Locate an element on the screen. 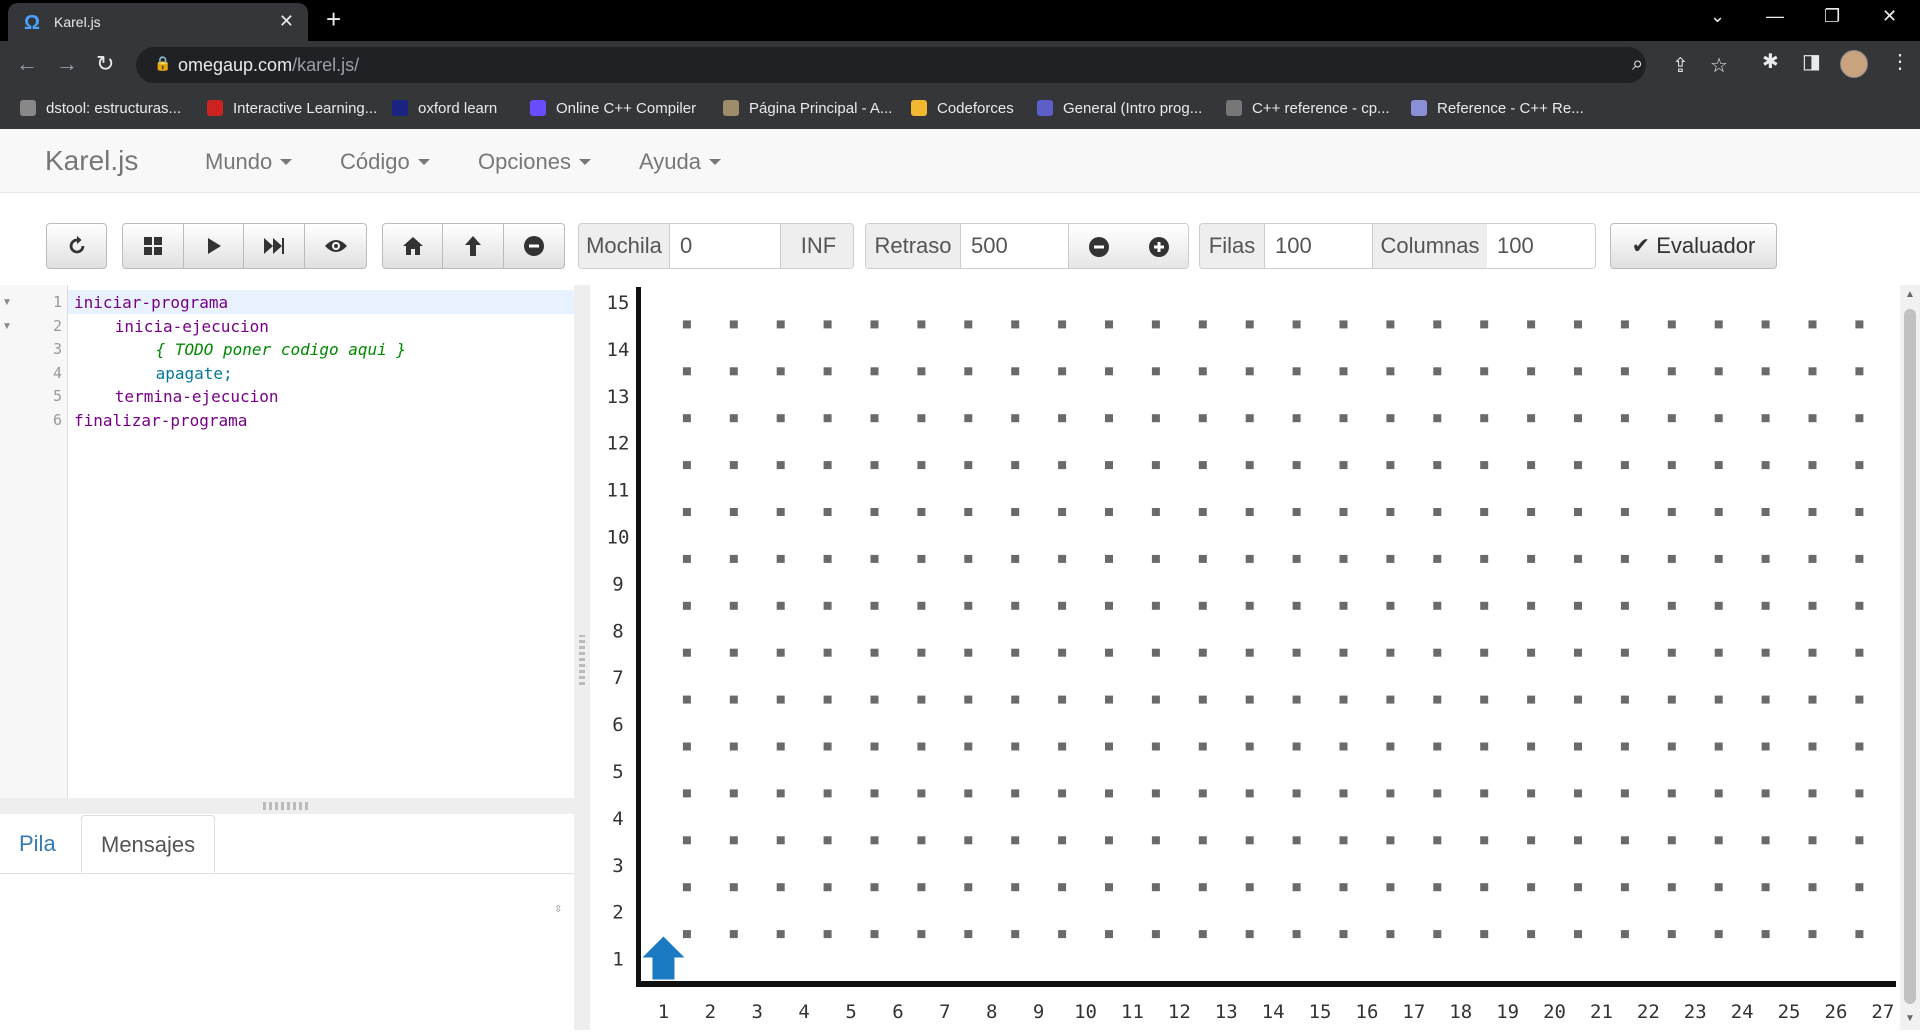 The height and width of the screenshot is (1035, 1920). col-label: 11 is located at coordinates (1132, 1012).